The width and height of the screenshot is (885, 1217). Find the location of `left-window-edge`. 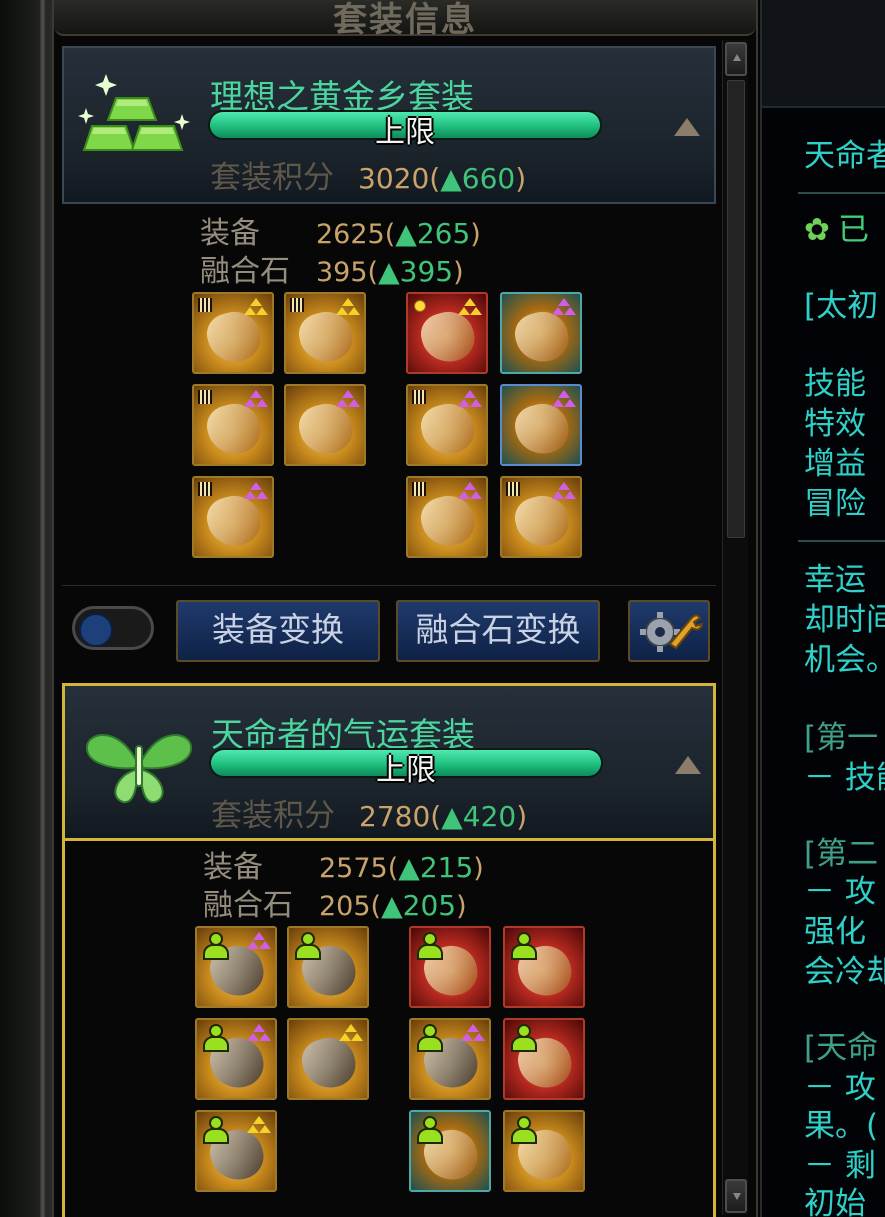

left-window-edge is located at coordinates (26, 608).